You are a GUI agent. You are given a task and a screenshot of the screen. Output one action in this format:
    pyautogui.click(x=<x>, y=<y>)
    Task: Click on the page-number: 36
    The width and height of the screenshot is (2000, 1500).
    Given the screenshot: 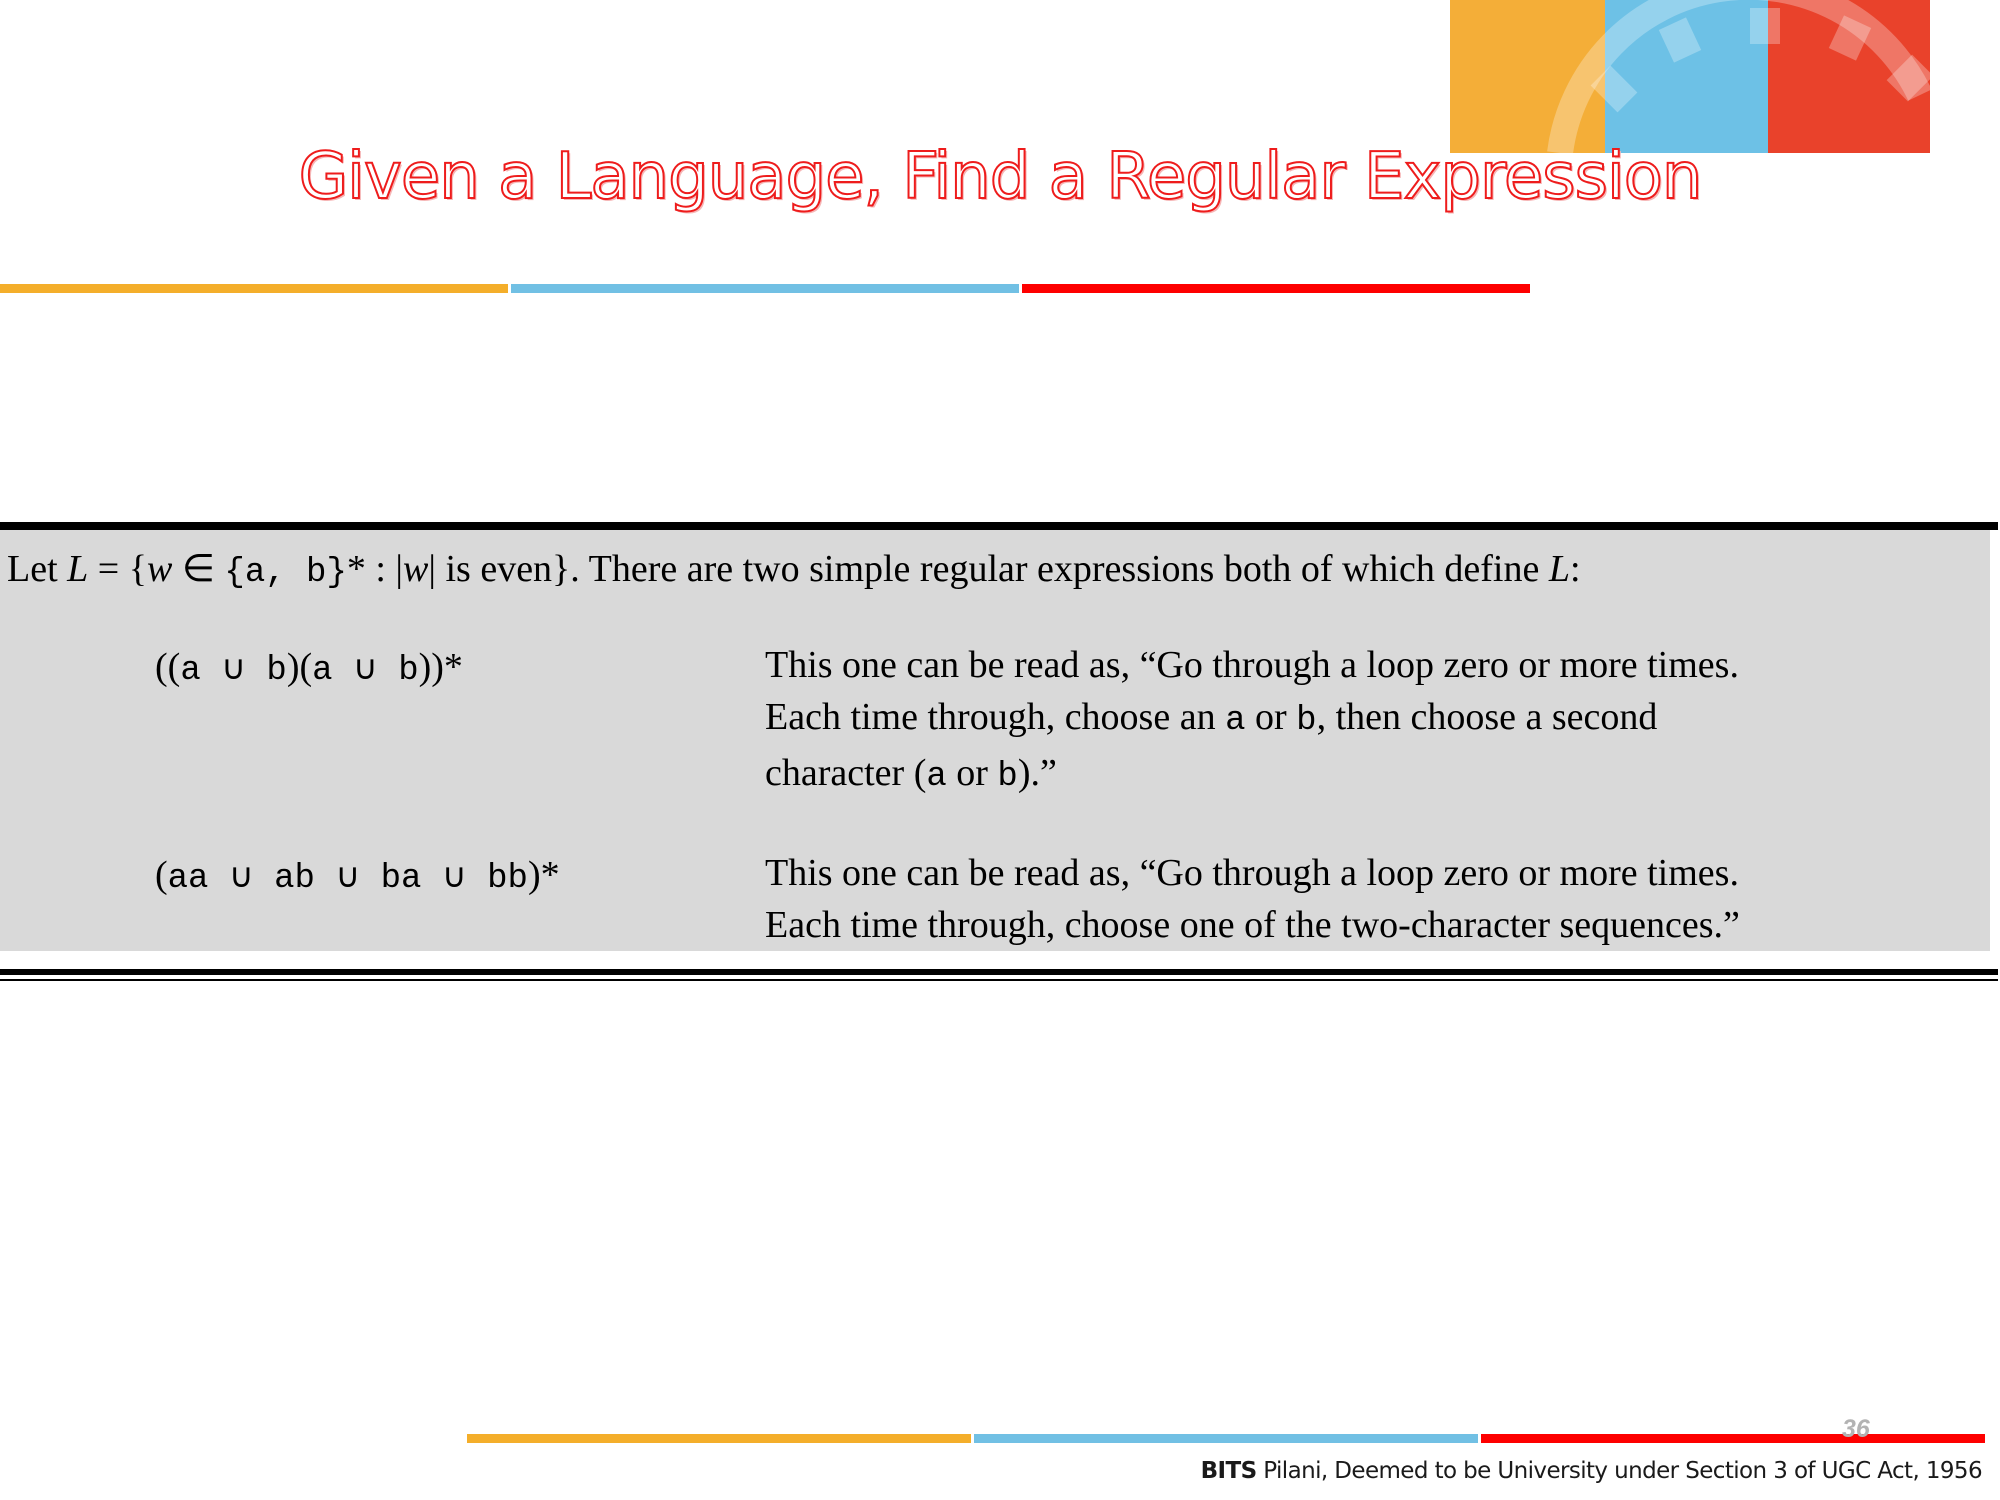 What is the action you would take?
    pyautogui.click(x=1856, y=1429)
    